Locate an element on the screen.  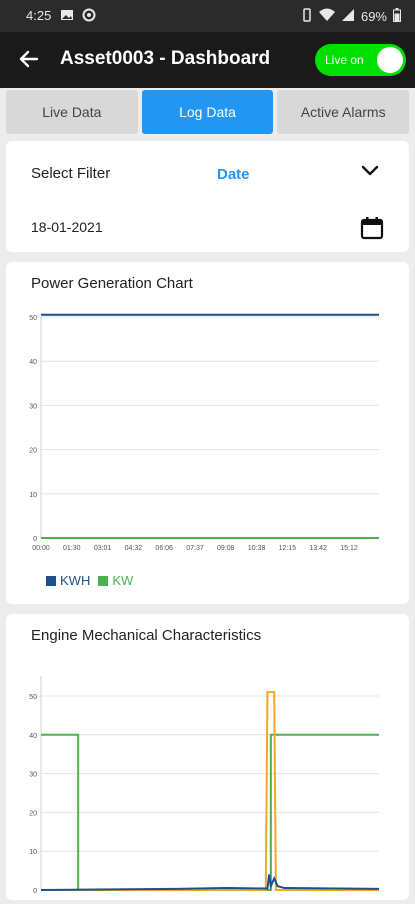
tab-bar: Live Data Log Data Active Alarms is located at coordinates (208, 112).